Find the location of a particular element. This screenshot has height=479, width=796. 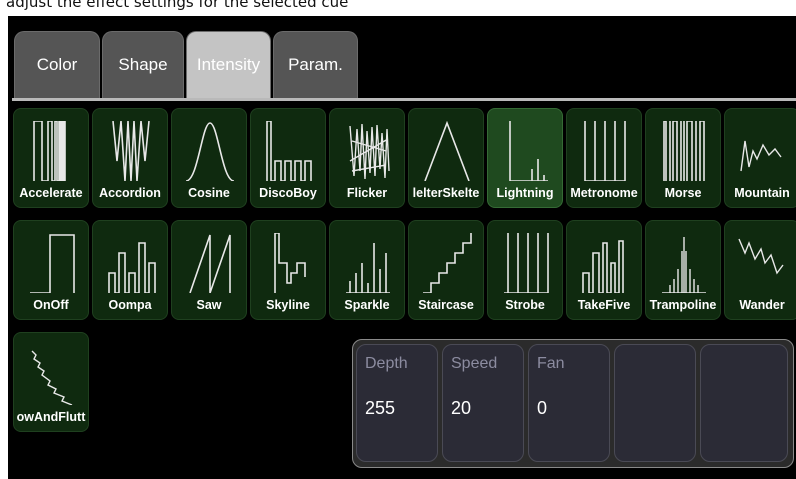

effect-wander: Wander is located at coordinates (760, 270).